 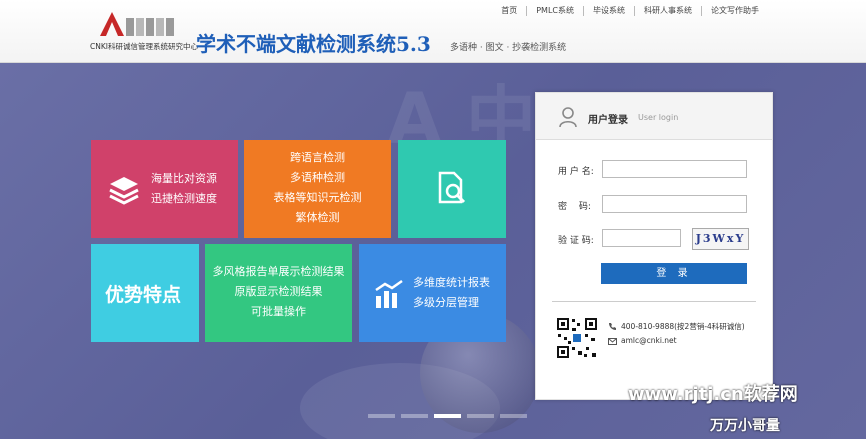 I want to click on password-input, so click(x=674, y=204).